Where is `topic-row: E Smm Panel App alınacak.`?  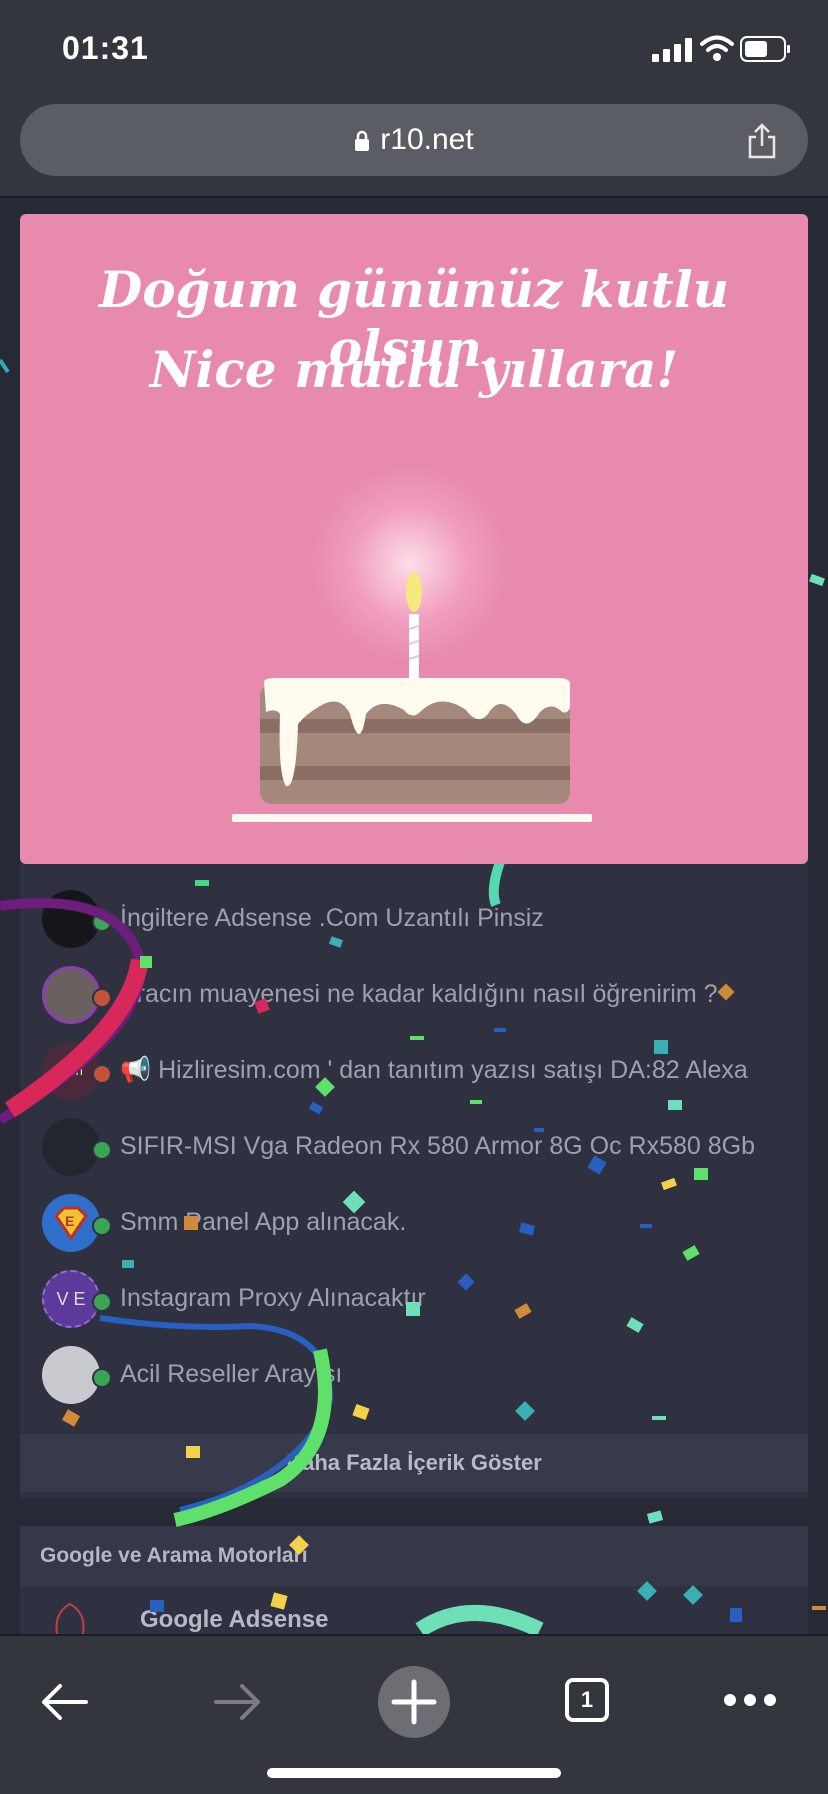 topic-row: E Smm Panel App alınacak. is located at coordinates (414, 1222).